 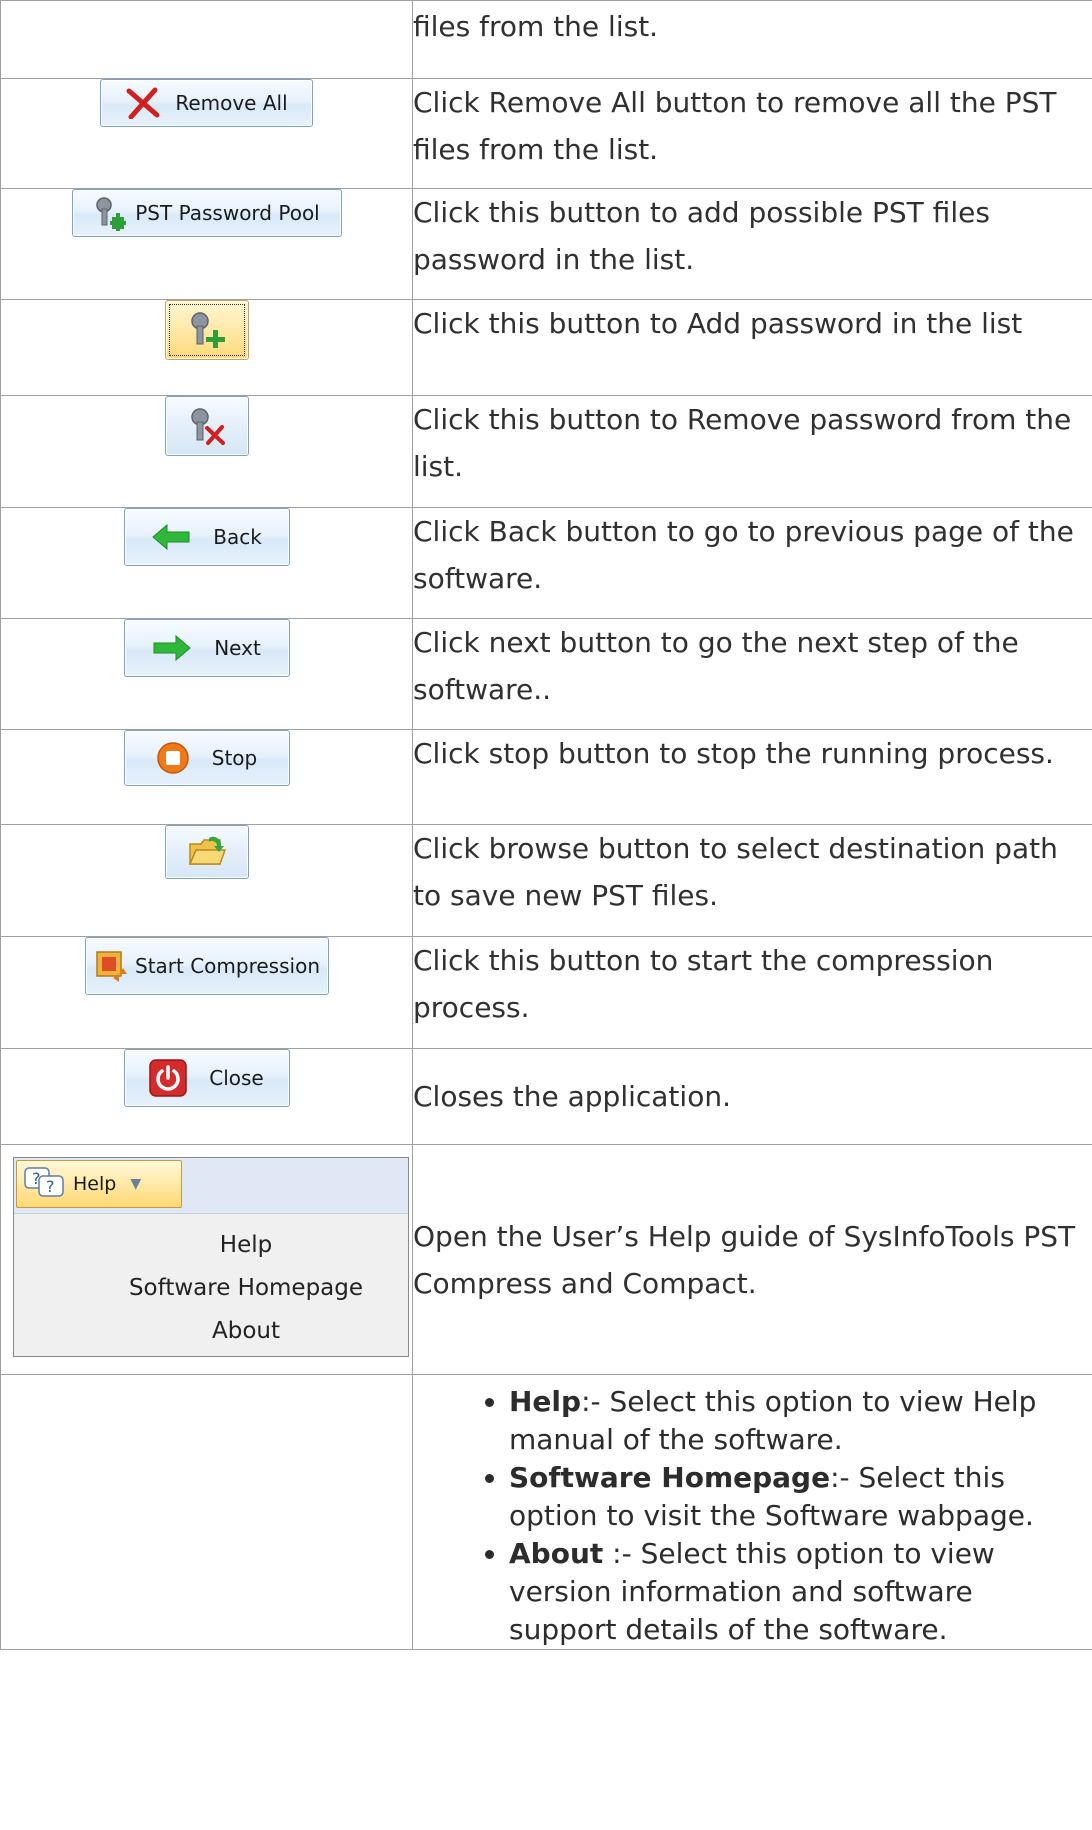 I want to click on table-row: ? ? Help ▼ Help Software Homepage About, so click(x=546, y=1259).